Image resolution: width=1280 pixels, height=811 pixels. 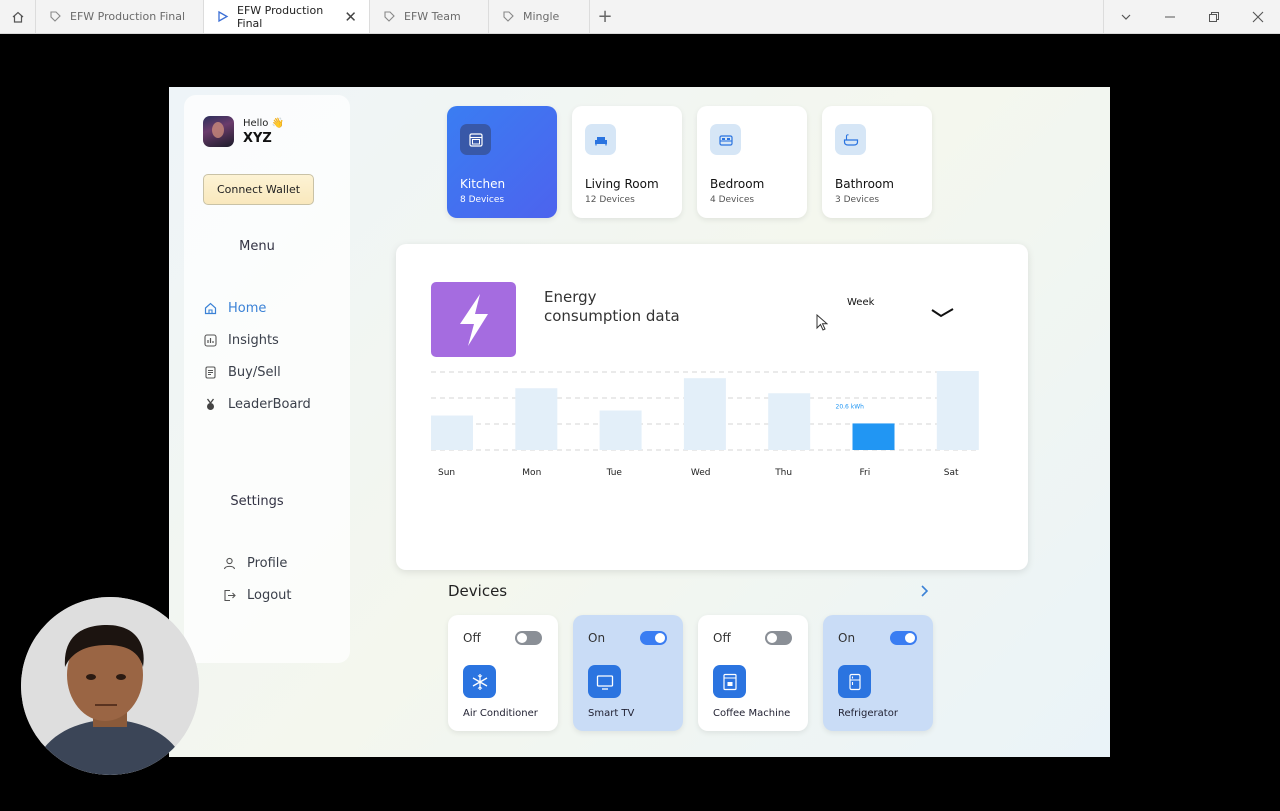 What do you see at coordinates (479, 681) in the screenshot?
I see `snowflake-icon` at bounding box center [479, 681].